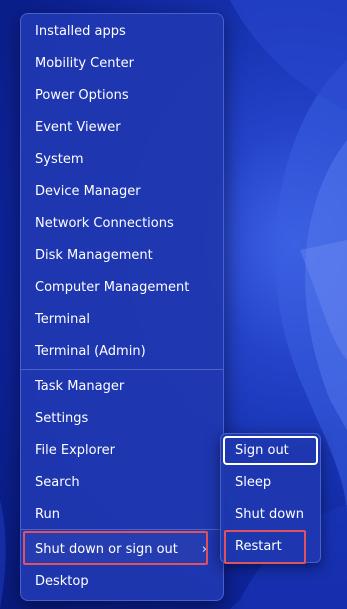 The width and height of the screenshot is (347, 609). What do you see at coordinates (122, 128) in the screenshot?
I see `menu-item-event-viewer: Event Viewer` at bounding box center [122, 128].